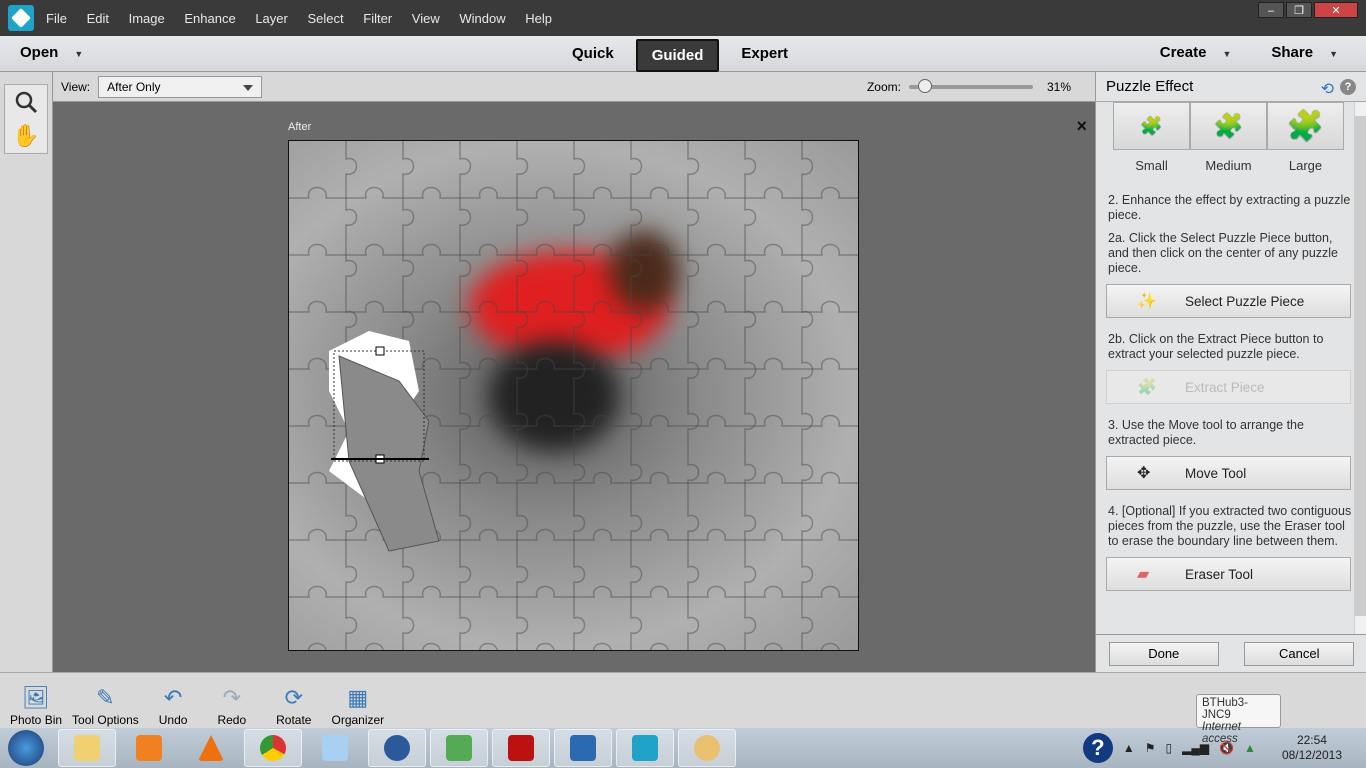 This screenshot has width=1366, height=768. What do you see at coordinates (87, 748) in the screenshot?
I see `taskbar-explorer` at bounding box center [87, 748].